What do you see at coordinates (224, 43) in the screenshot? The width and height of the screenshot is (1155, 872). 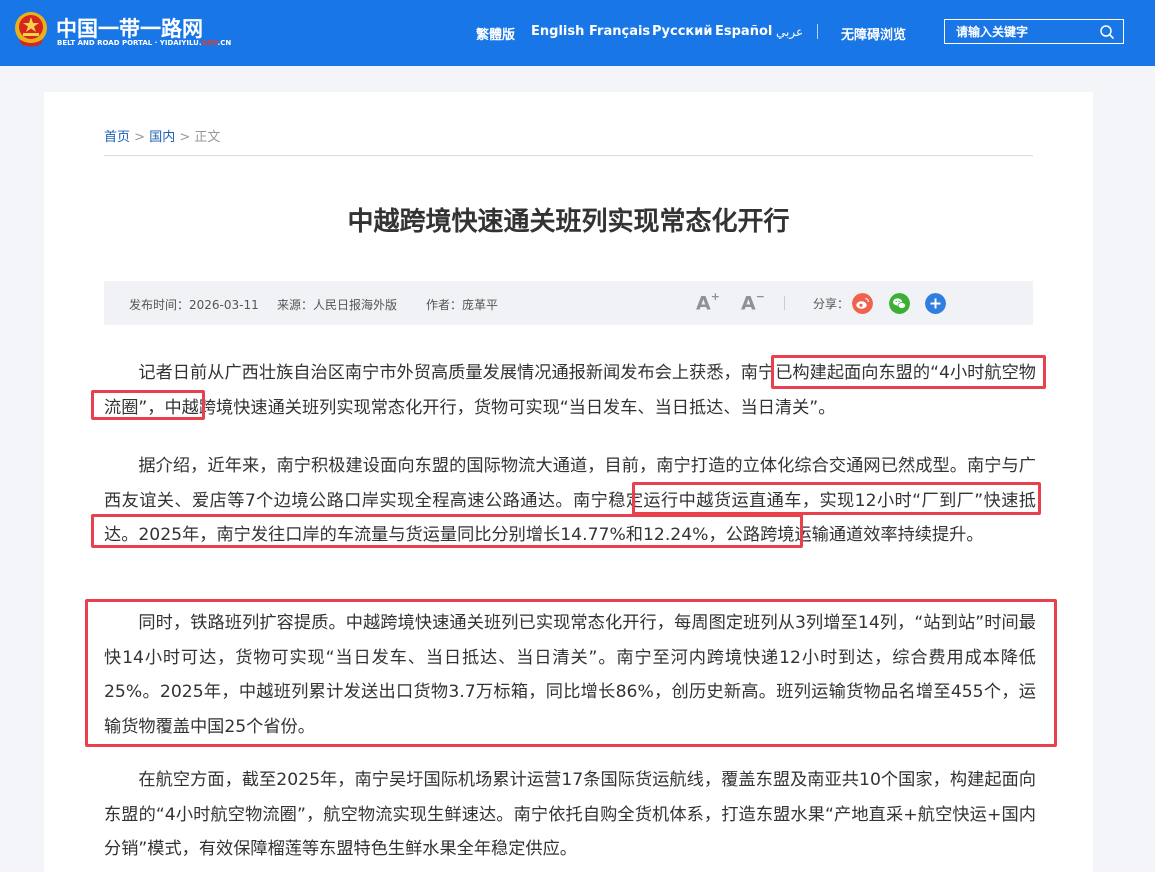 I see `subtitle-suffix: .CN` at bounding box center [224, 43].